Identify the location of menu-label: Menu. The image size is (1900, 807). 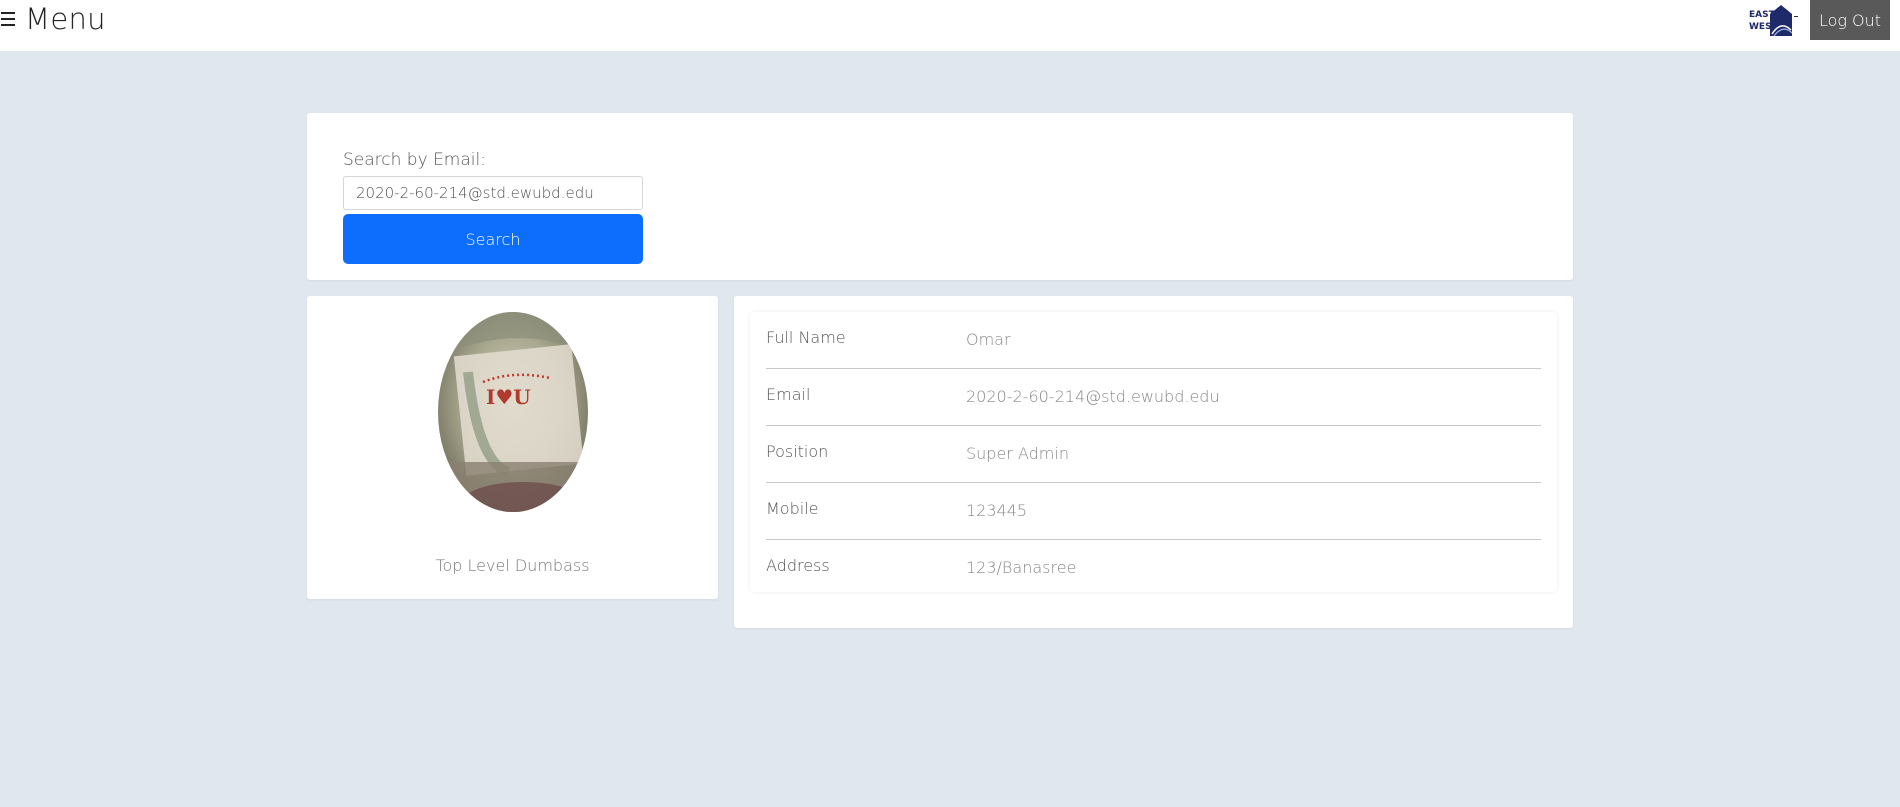
(65, 19).